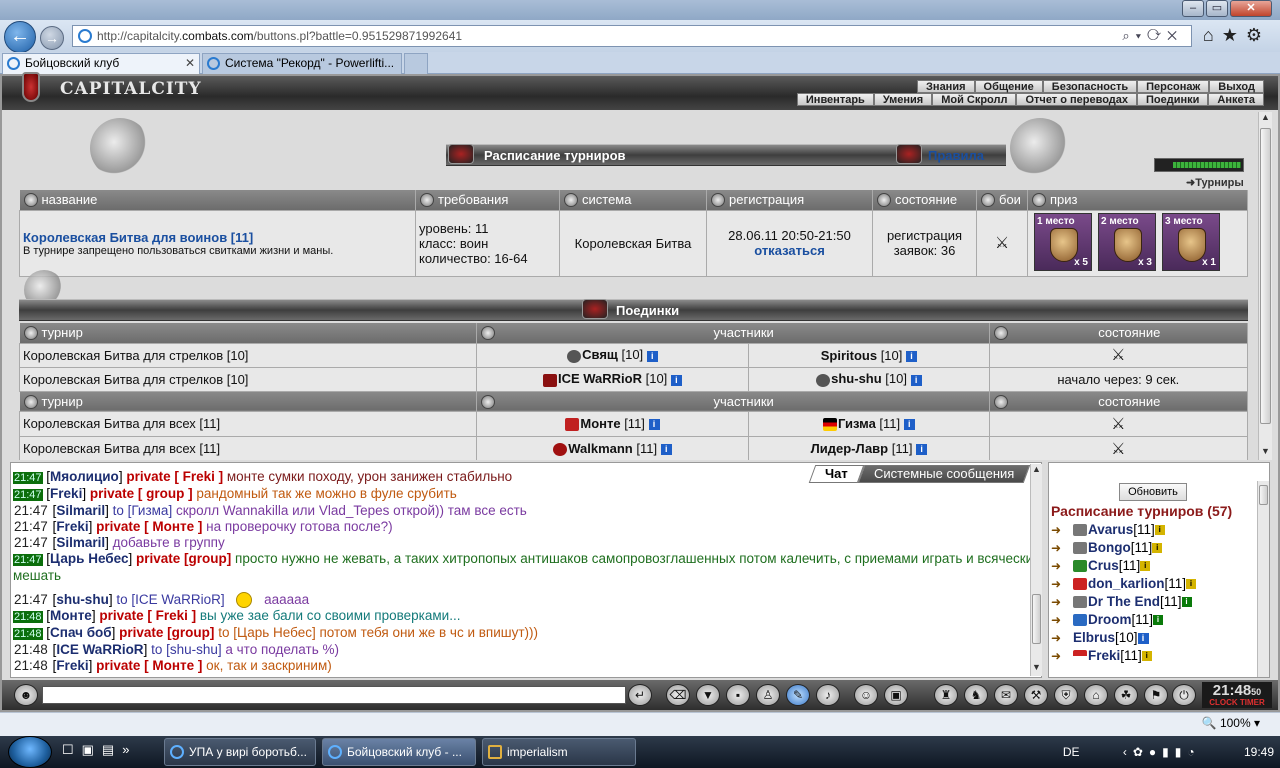  I want to click on start-button, so click(30, 752).